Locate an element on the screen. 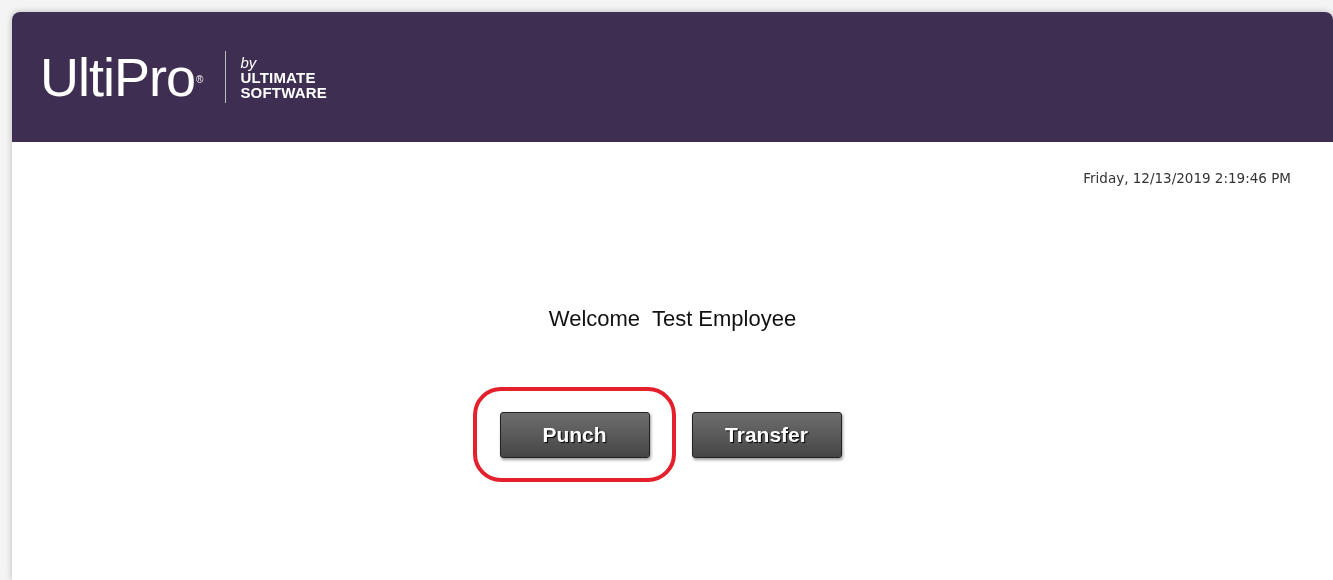 This screenshot has height=580, width=1333. logo-name: UltiPro is located at coordinates (118, 77).